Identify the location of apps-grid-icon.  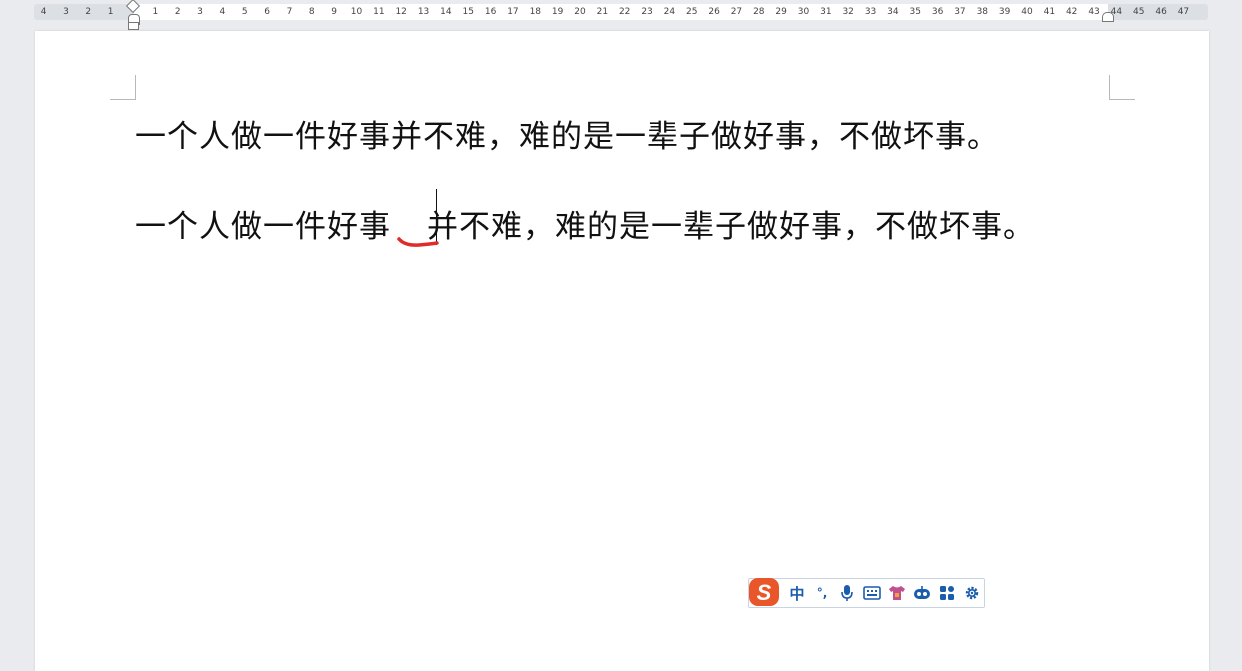
(947, 593).